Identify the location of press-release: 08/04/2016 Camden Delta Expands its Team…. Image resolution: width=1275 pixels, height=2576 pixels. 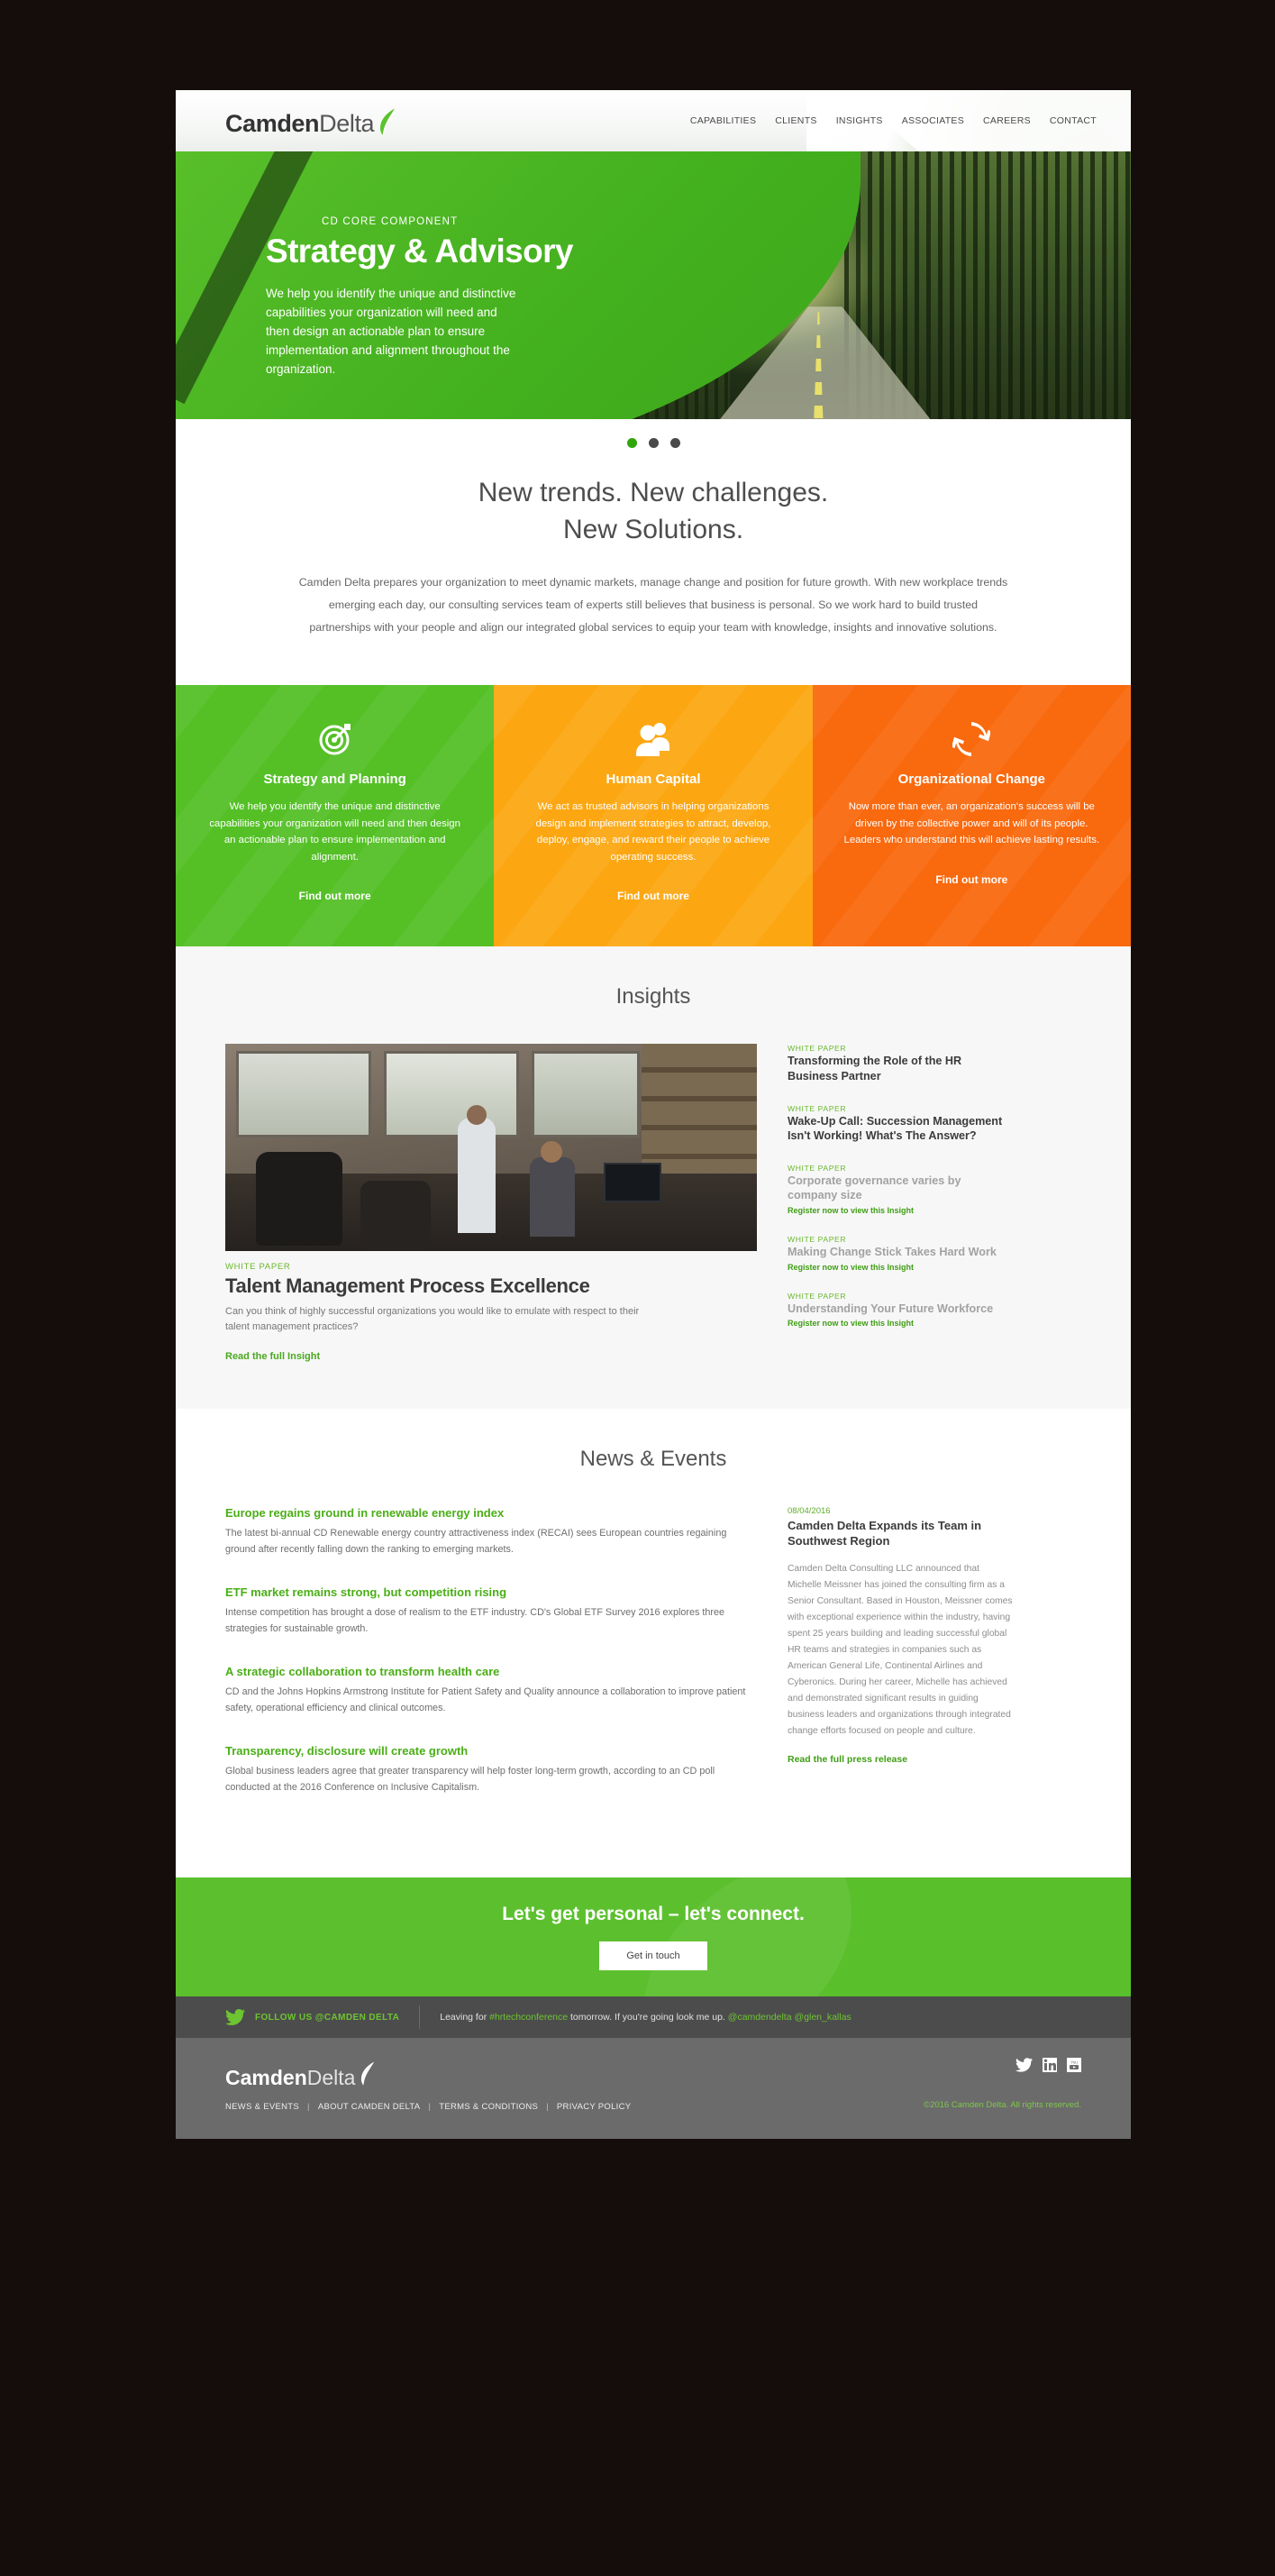
(900, 1665).